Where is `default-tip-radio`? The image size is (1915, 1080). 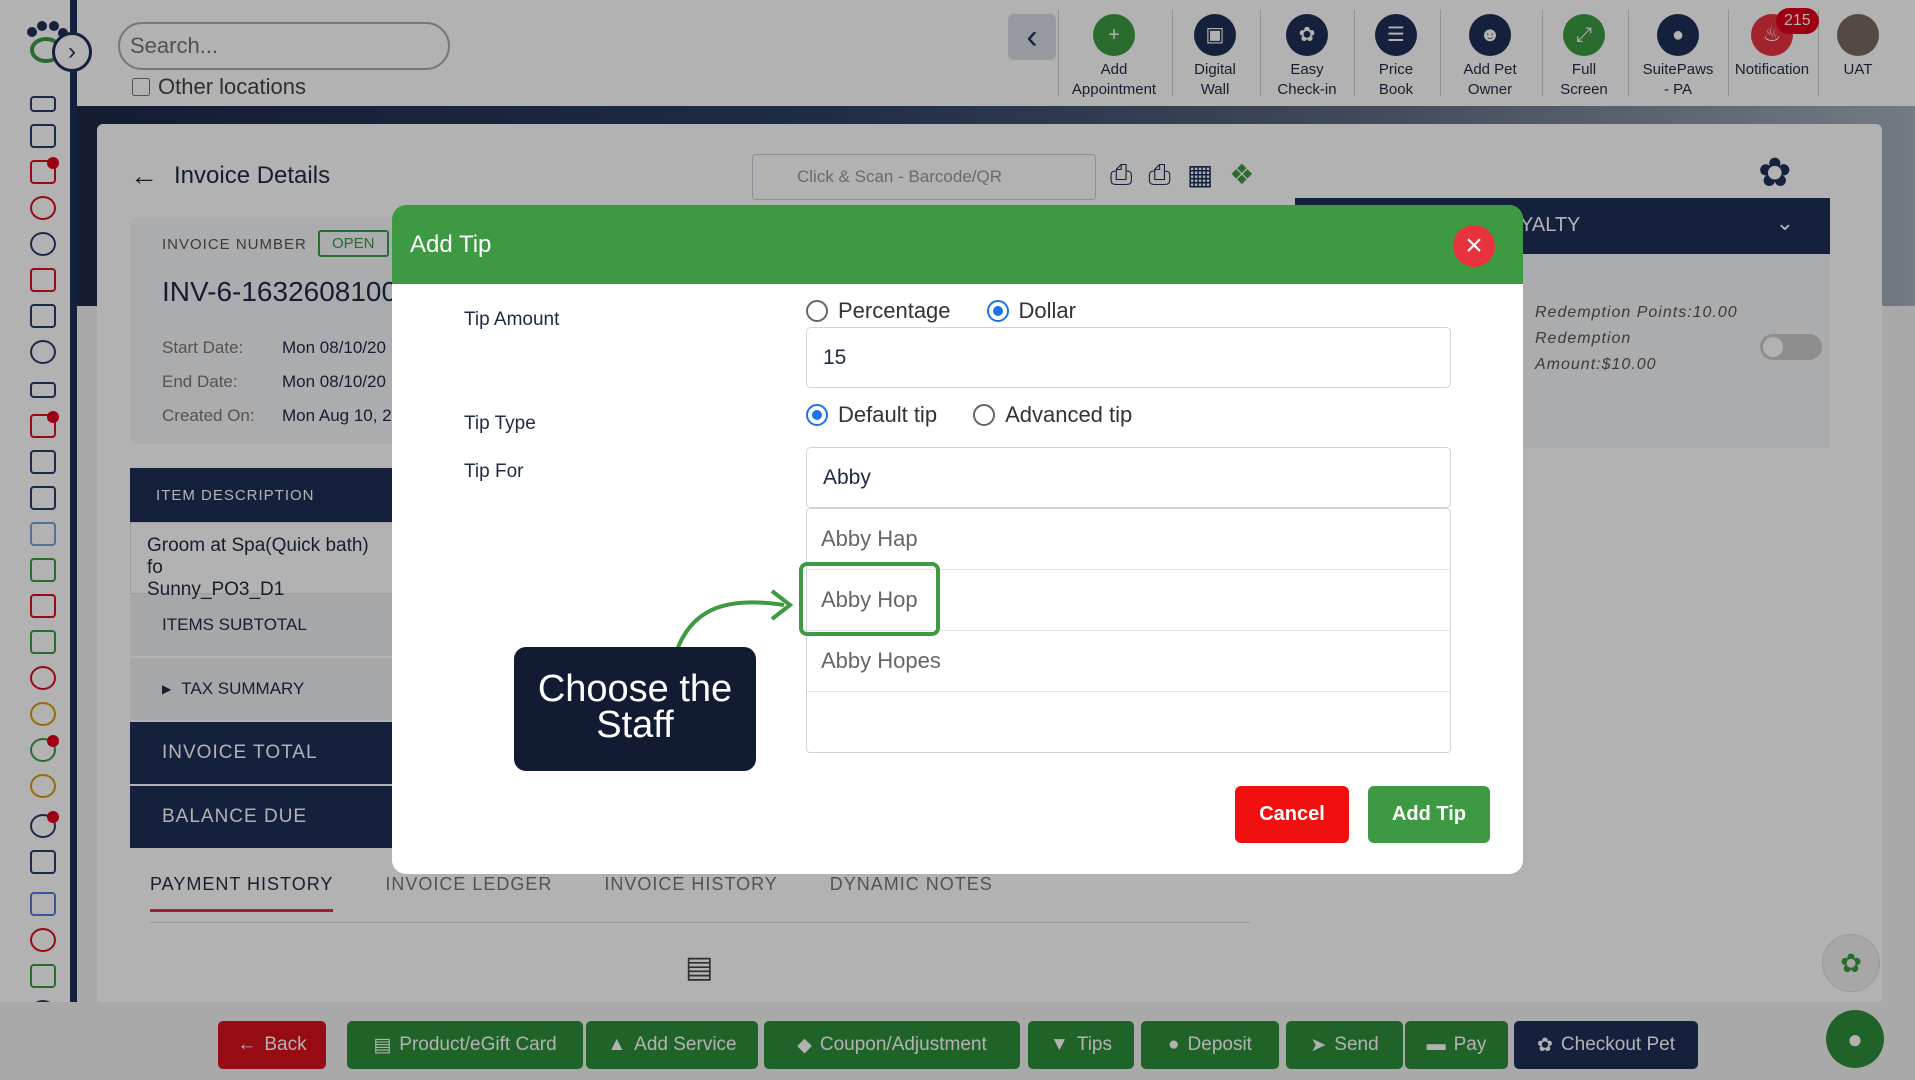
default-tip-radio is located at coordinates (817, 415).